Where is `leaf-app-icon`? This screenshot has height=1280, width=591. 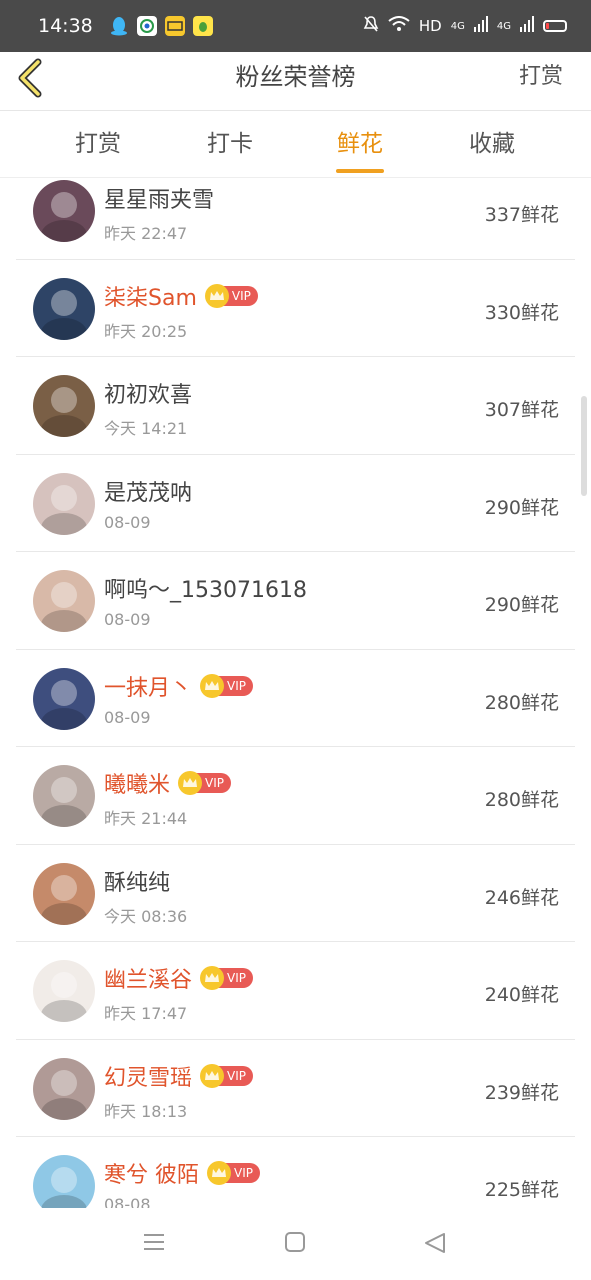
leaf-app-icon is located at coordinates (202, 26).